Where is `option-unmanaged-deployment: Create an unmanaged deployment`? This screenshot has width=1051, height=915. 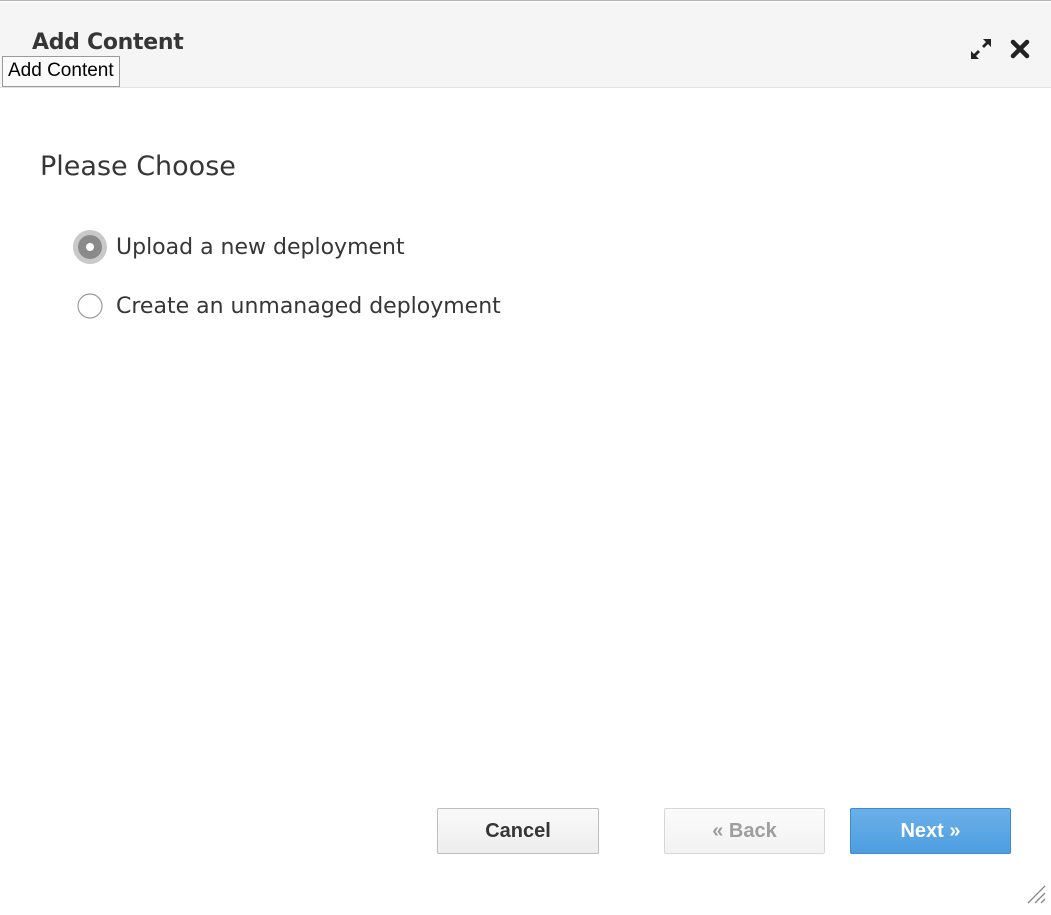
option-unmanaged-deployment: Create an unmanaged deployment is located at coordinates (286, 306).